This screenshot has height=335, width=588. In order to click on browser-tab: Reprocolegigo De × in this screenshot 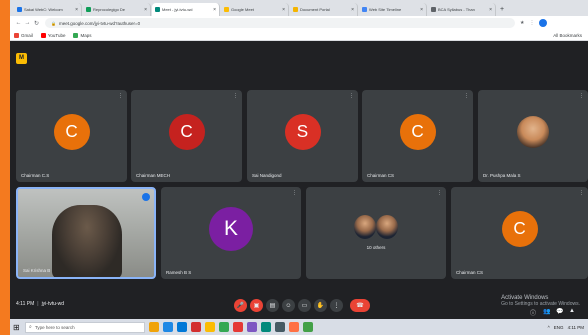, I will do `click(117, 9)`.